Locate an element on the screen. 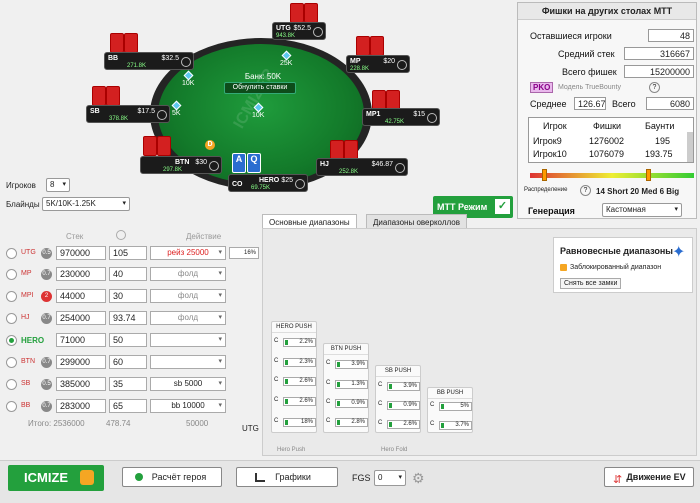 Image resolution: width=700 pixels, height=503 pixels. ev-movement-button: ⇵ Движение EV is located at coordinates (649, 477).